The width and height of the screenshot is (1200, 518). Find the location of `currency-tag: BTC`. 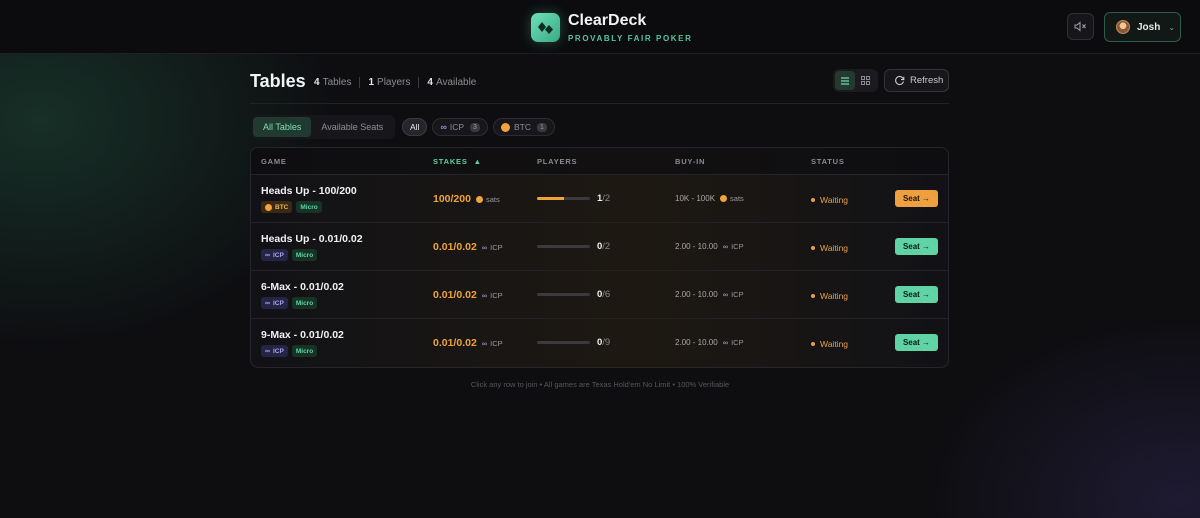

currency-tag: BTC is located at coordinates (277, 207).